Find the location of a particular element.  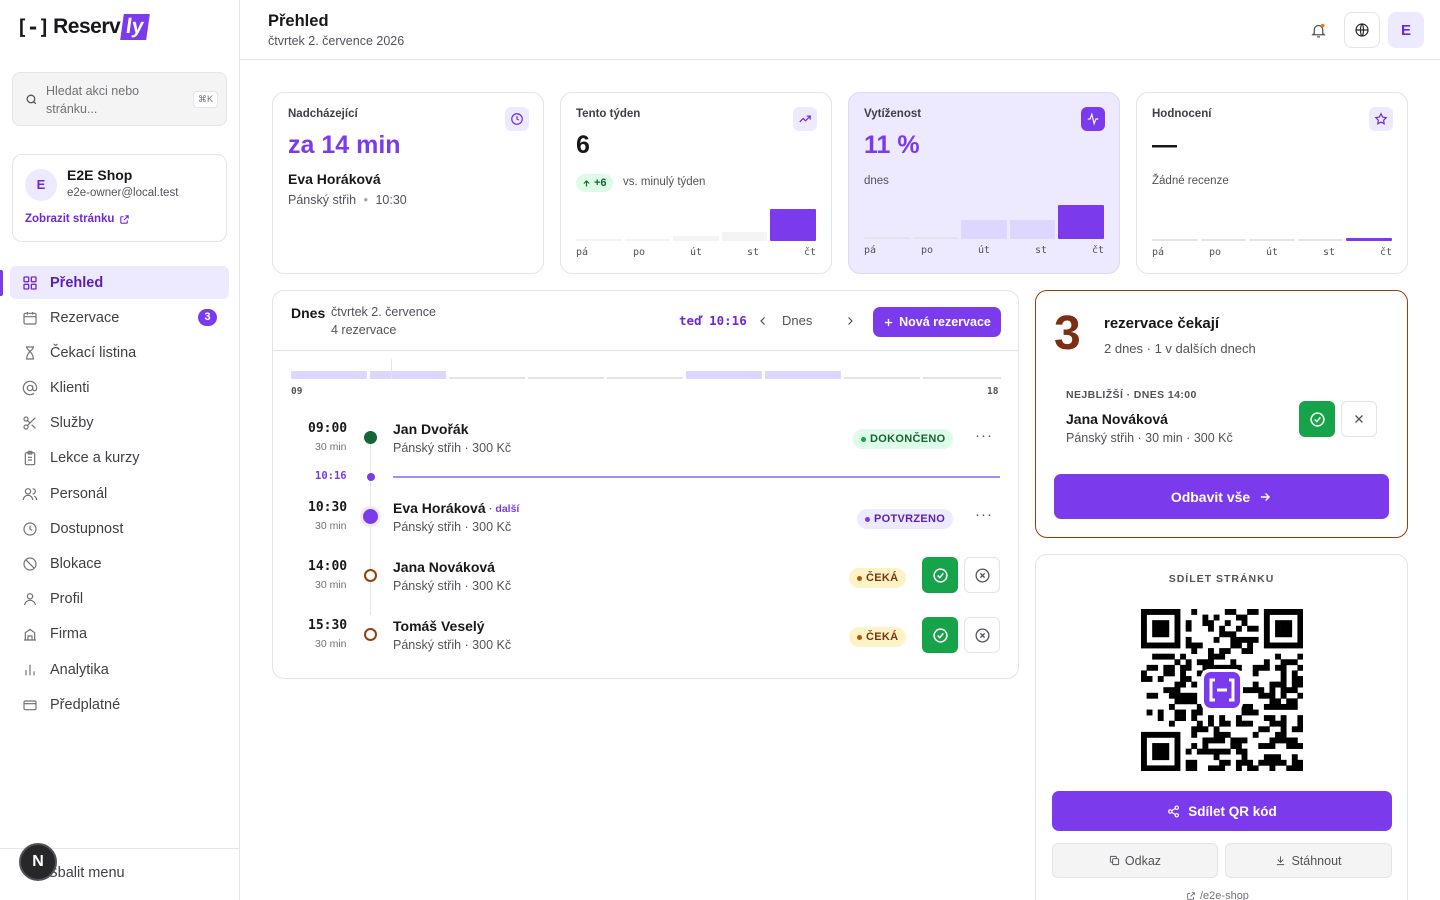

sidebar-item-personal: Personál is located at coordinates (119, 493).